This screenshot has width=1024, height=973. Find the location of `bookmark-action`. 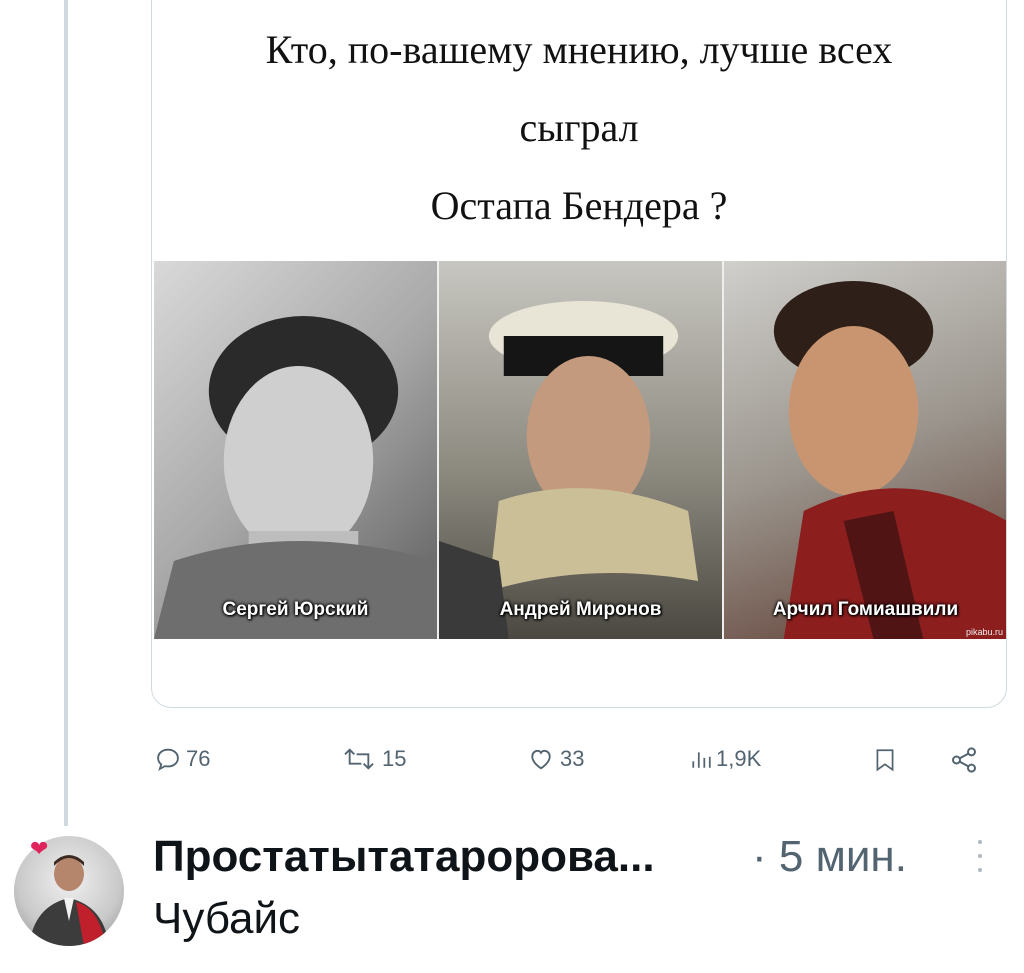

bookmark-action is located at coordinates (885, 760).